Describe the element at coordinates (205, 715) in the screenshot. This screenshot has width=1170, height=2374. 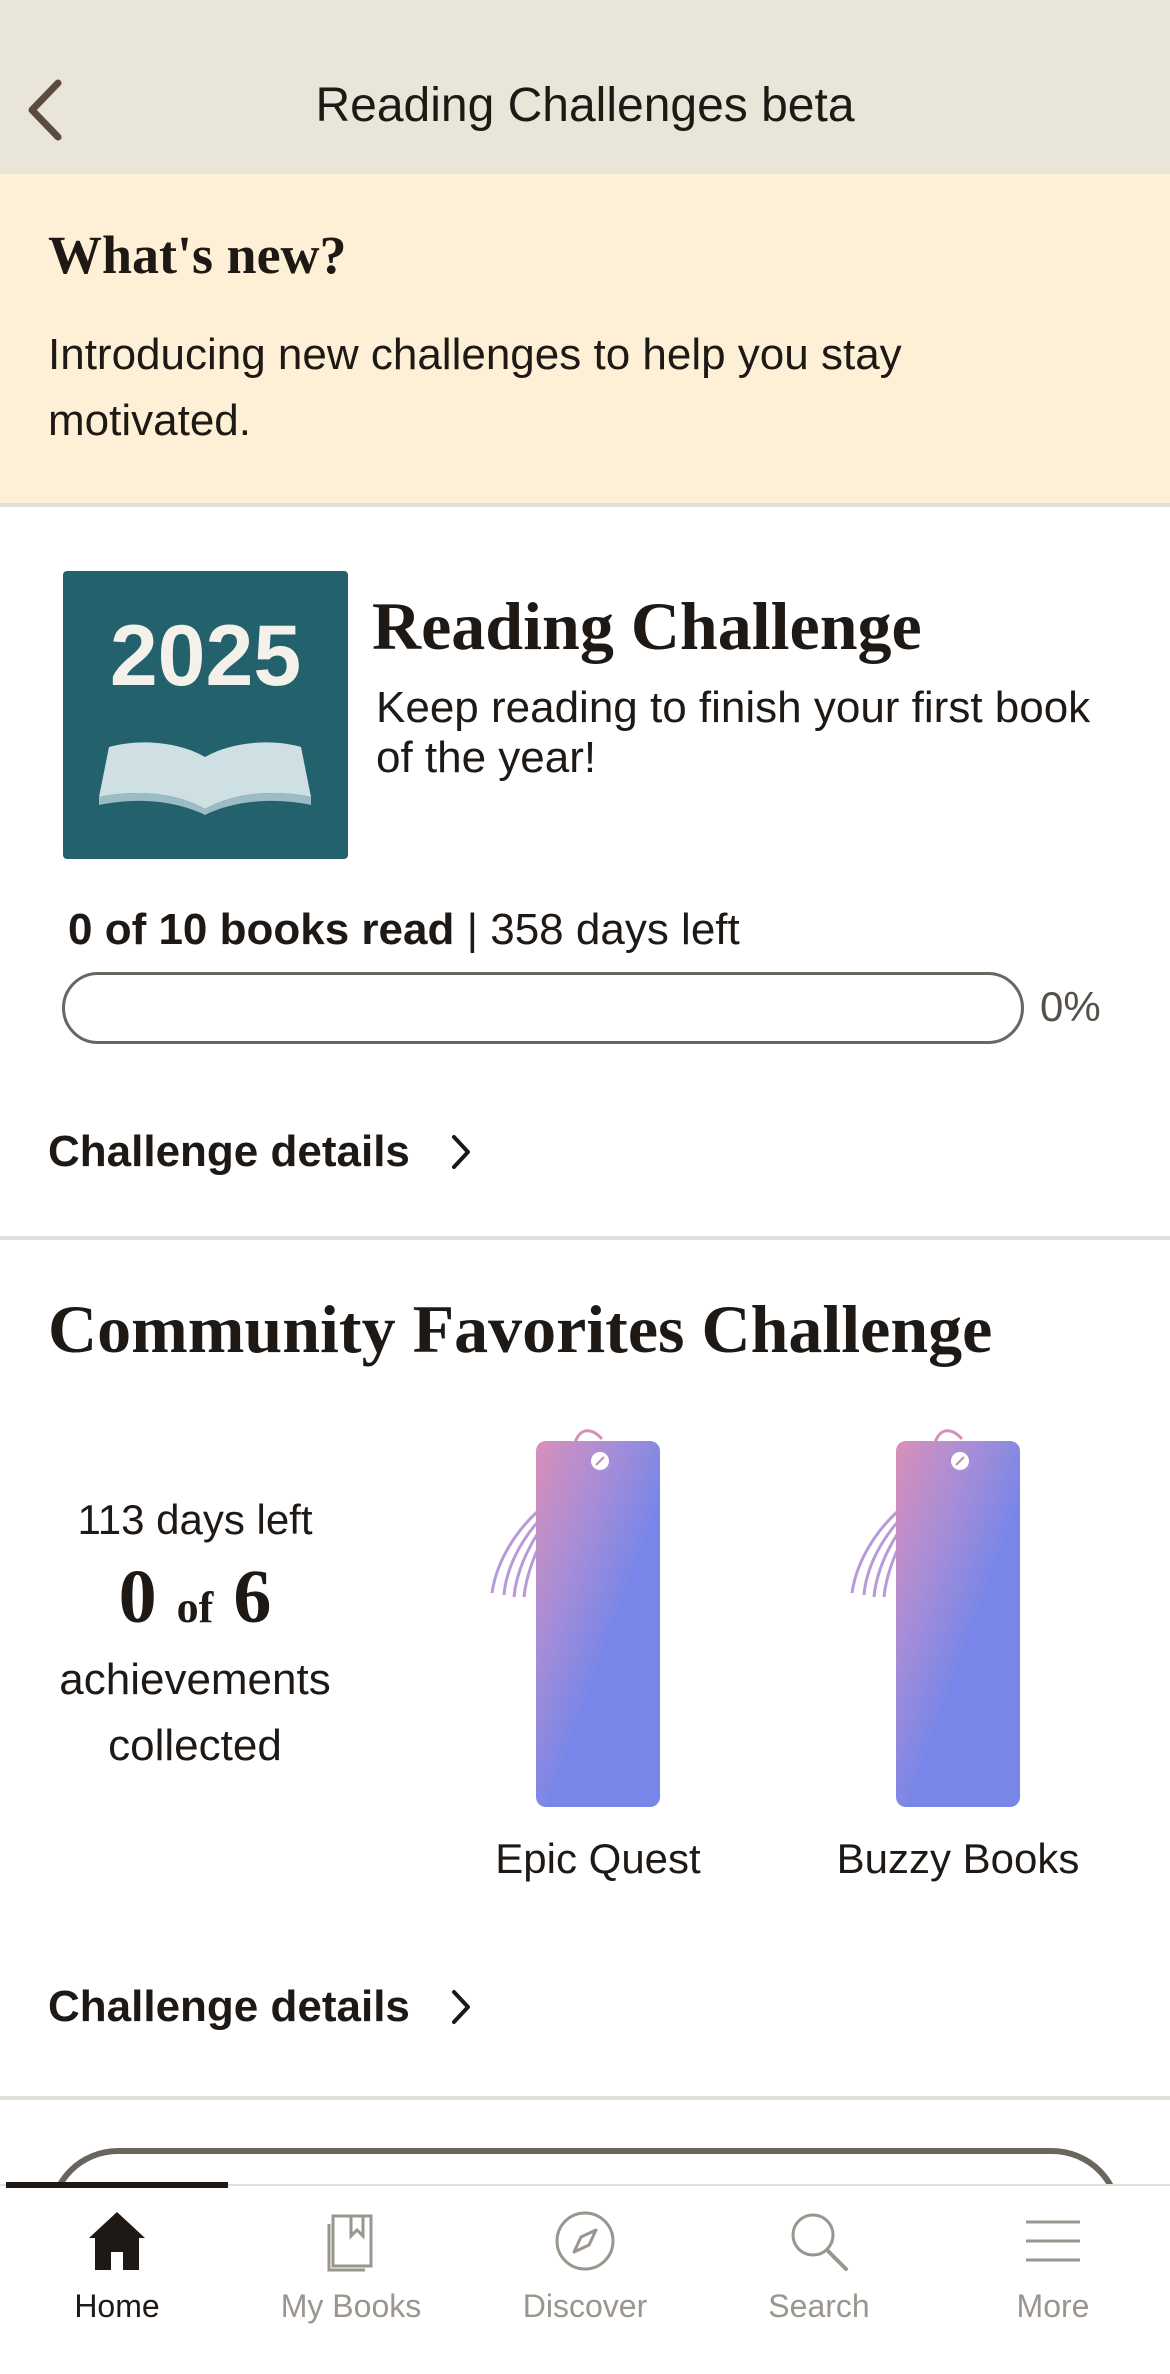
I see `challenge-badge: 2025` at that location.